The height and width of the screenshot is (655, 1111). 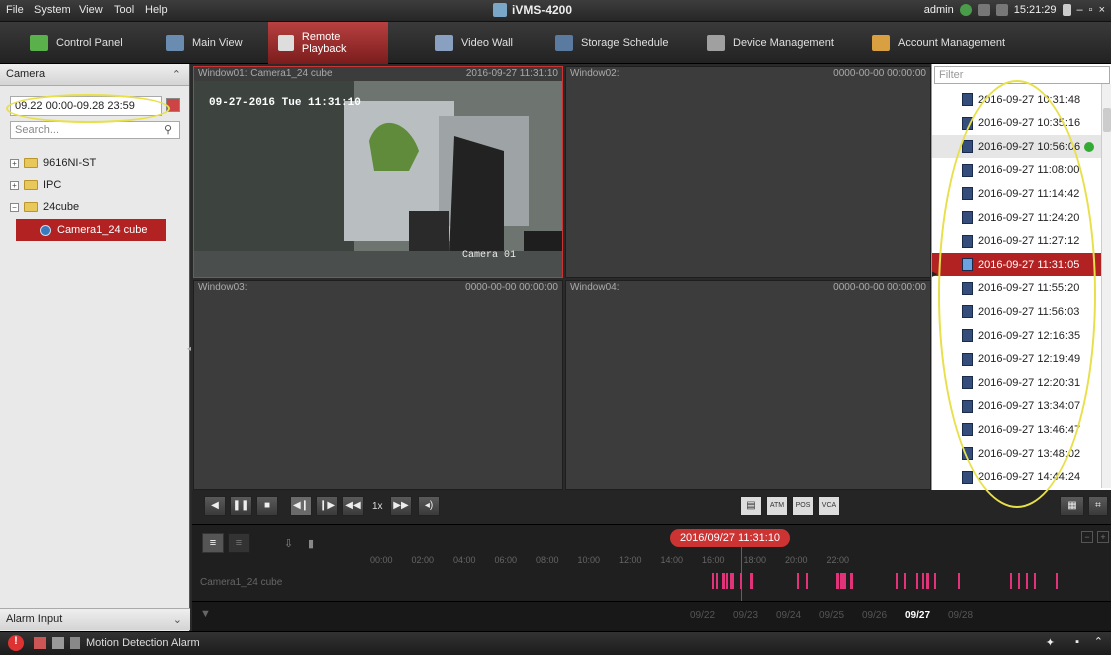 What do you see at coordinates (511, 73) in the screenshot?
I see `window-time: 2016-09-27 11:31:10` at bounding box center [511, 73].